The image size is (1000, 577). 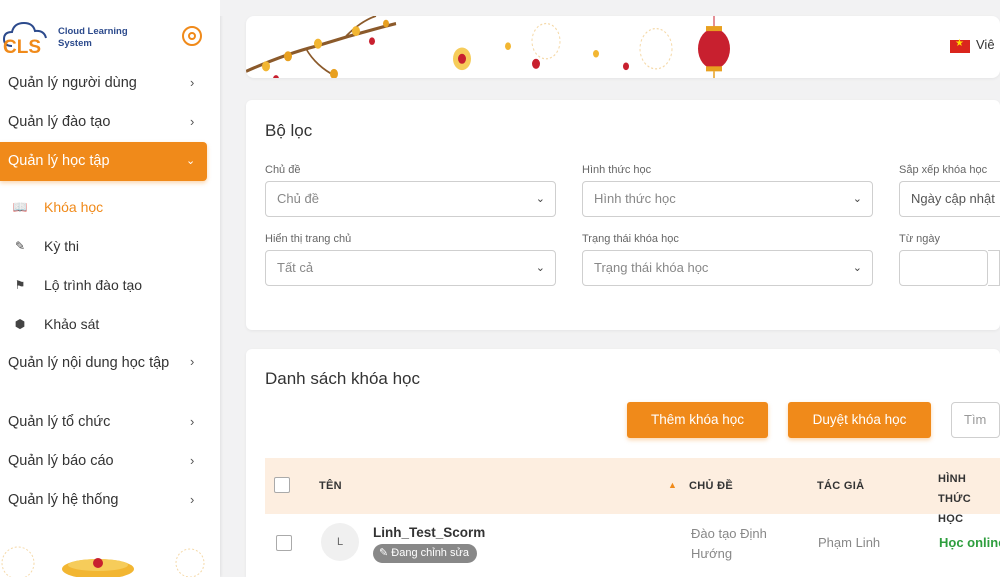 What do you see at coordinates (110, 207) in the screenshot?
I see `sidebar-subitem-courses: 📖 Khóa học` at bounding box center [110, 207].